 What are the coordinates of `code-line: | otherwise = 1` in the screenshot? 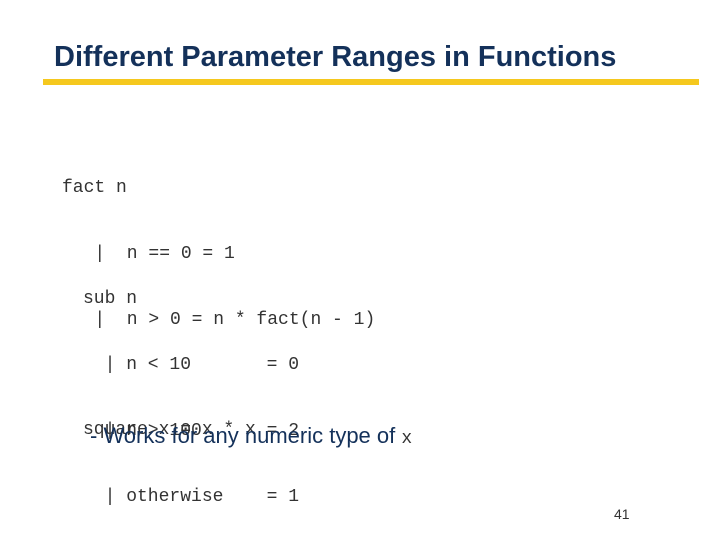 It's located at (191, 497).